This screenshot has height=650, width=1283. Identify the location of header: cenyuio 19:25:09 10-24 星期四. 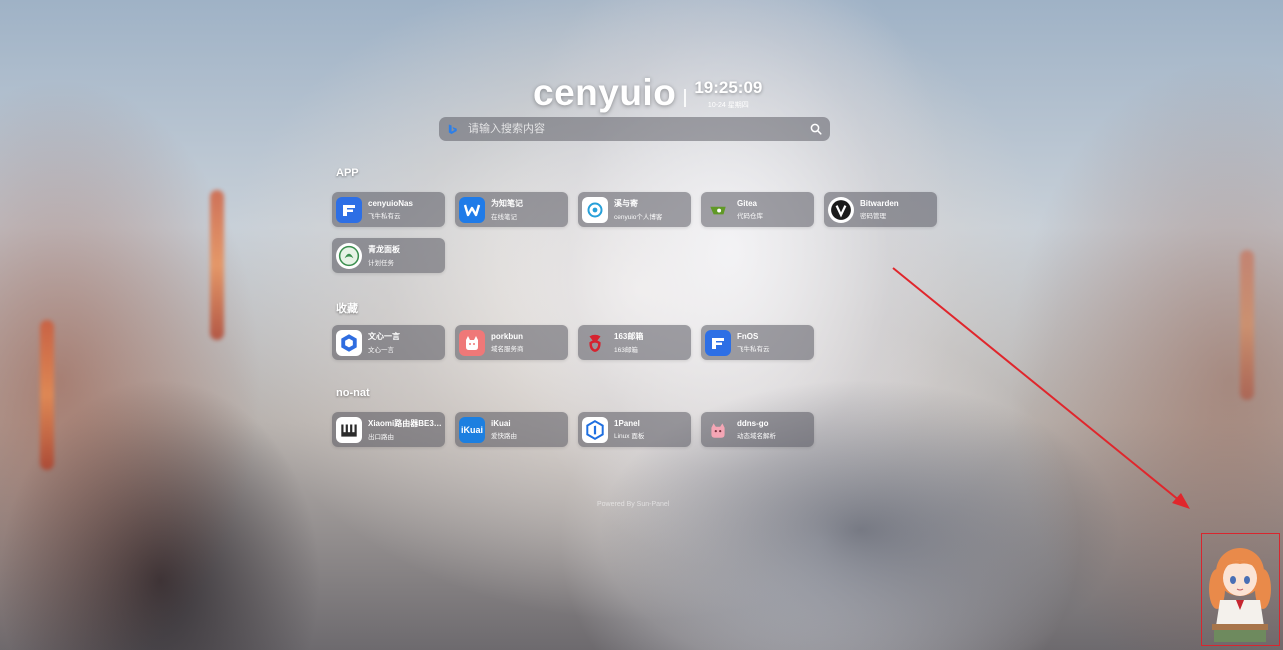
(647, 93).